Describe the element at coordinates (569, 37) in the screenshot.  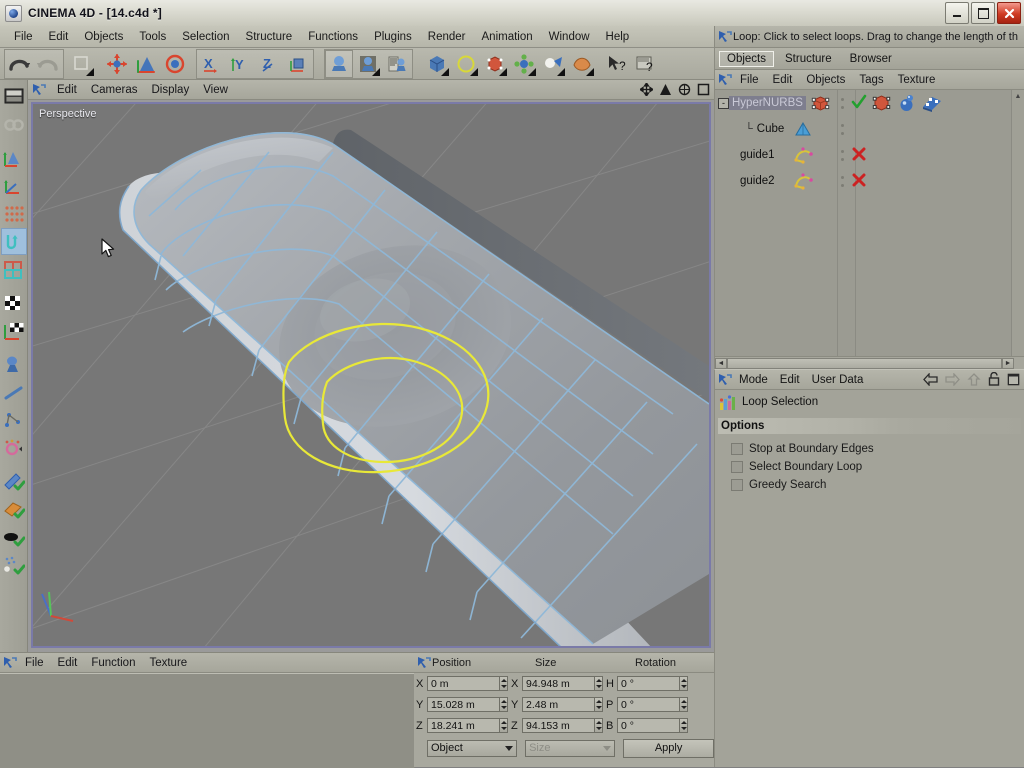
I see `menu-window: Window` at that location.